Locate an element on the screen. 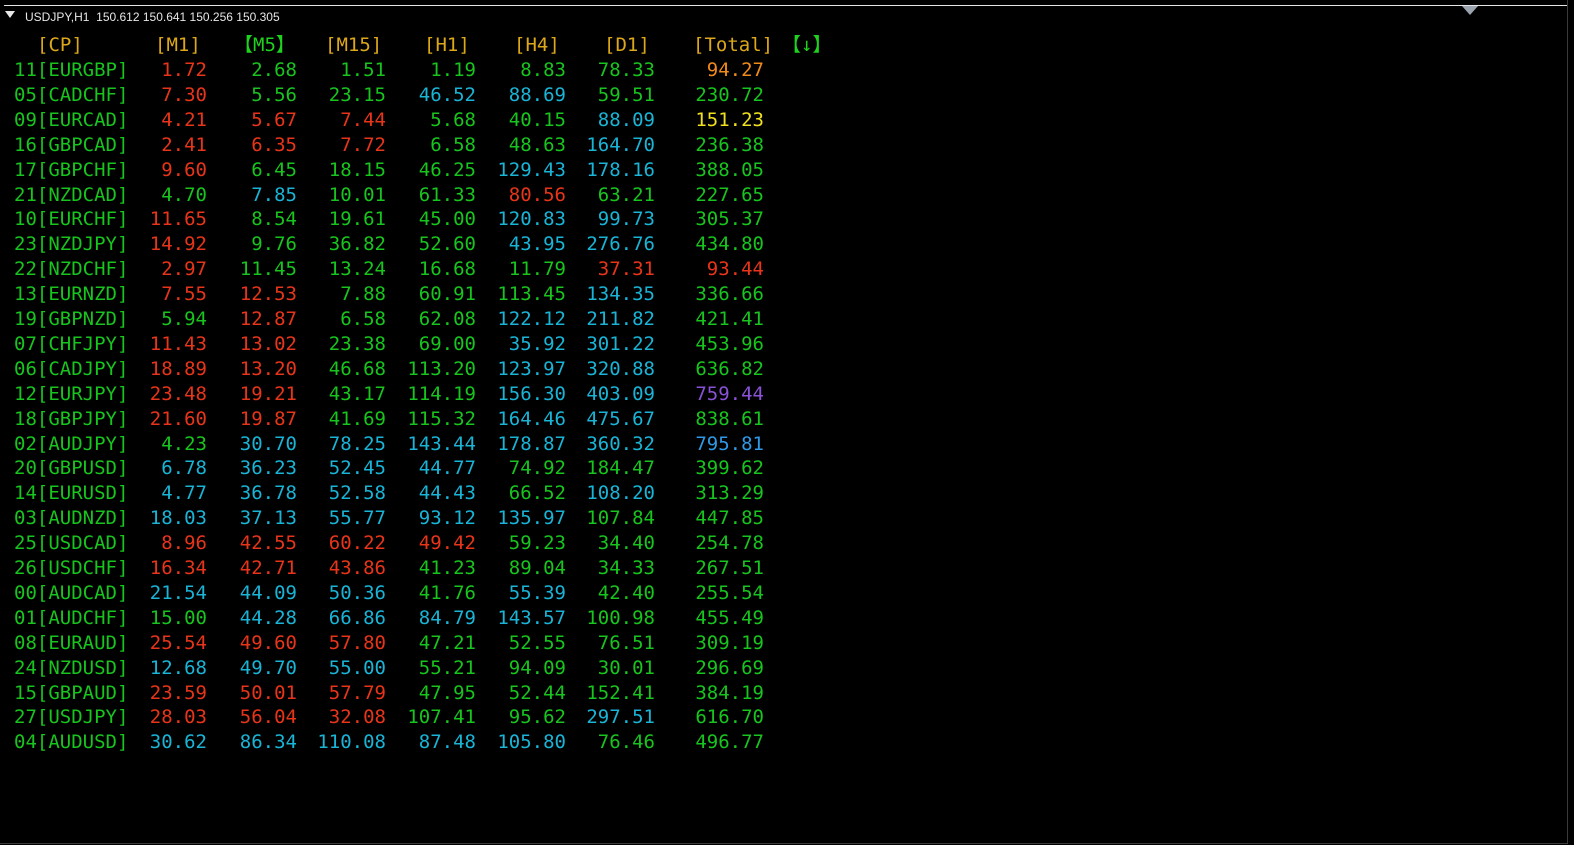  strength-value: 178.16 is located at coordinates (620, 169).